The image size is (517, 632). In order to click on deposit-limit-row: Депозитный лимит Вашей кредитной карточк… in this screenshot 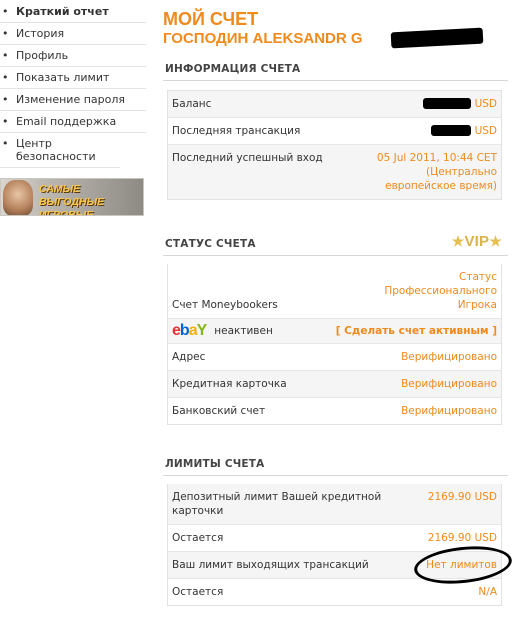, I will do `click(334, 504)`.